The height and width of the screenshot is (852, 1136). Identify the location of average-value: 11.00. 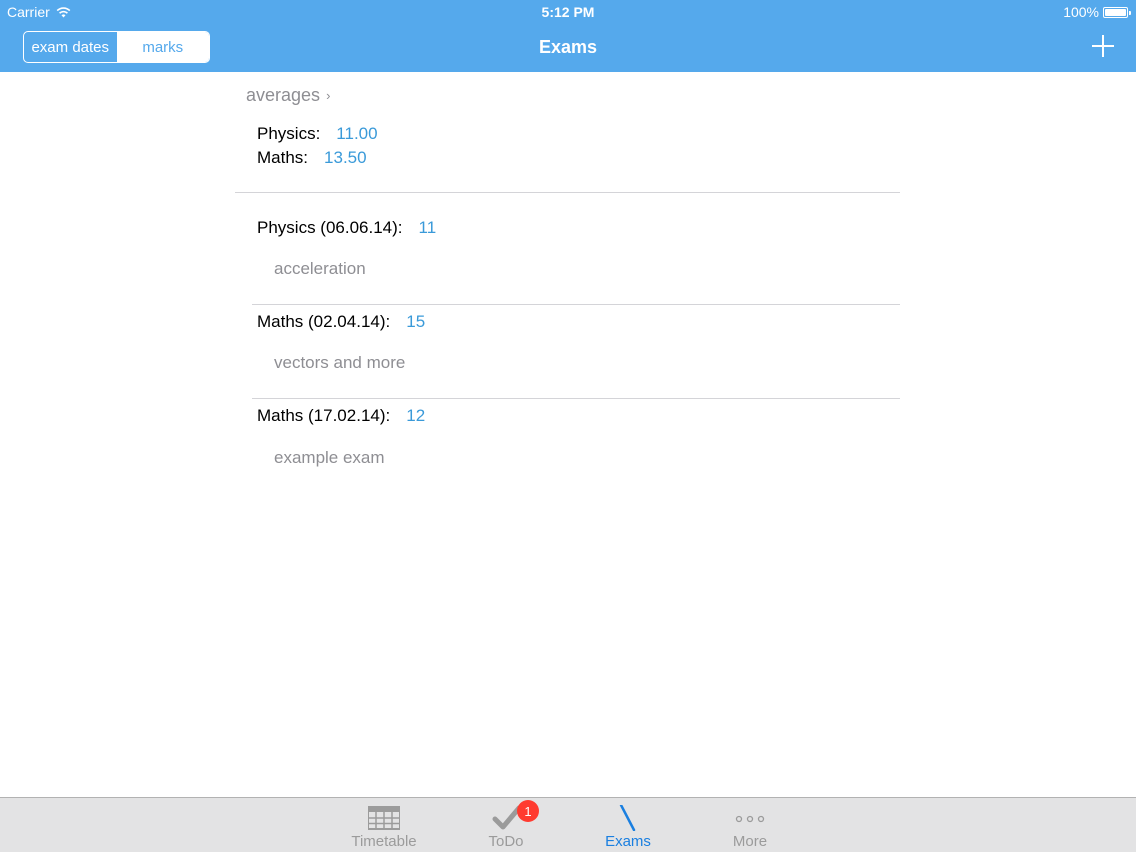
(357, 133).